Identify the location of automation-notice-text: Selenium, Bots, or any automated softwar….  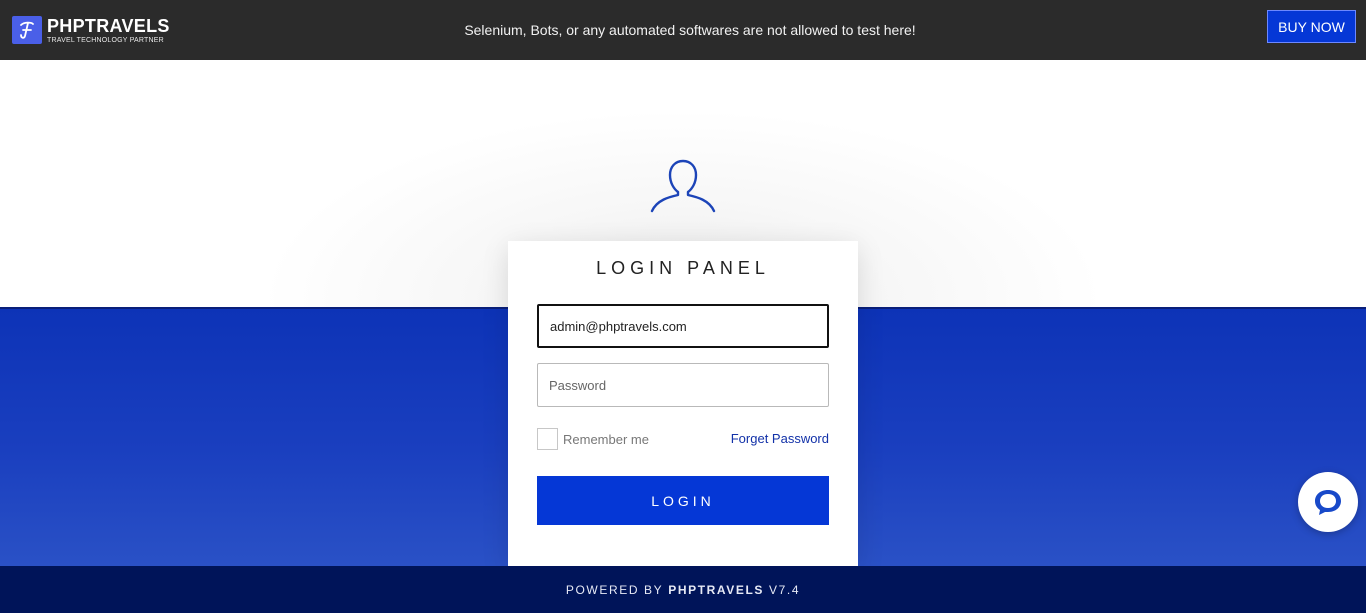
(690, 30).